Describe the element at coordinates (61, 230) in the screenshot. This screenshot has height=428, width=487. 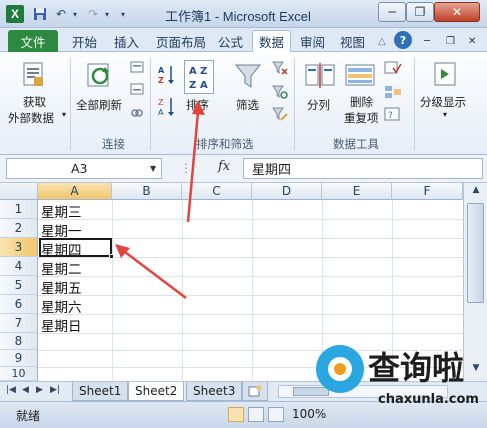
I see `cell-a2: 星期一` at that location.